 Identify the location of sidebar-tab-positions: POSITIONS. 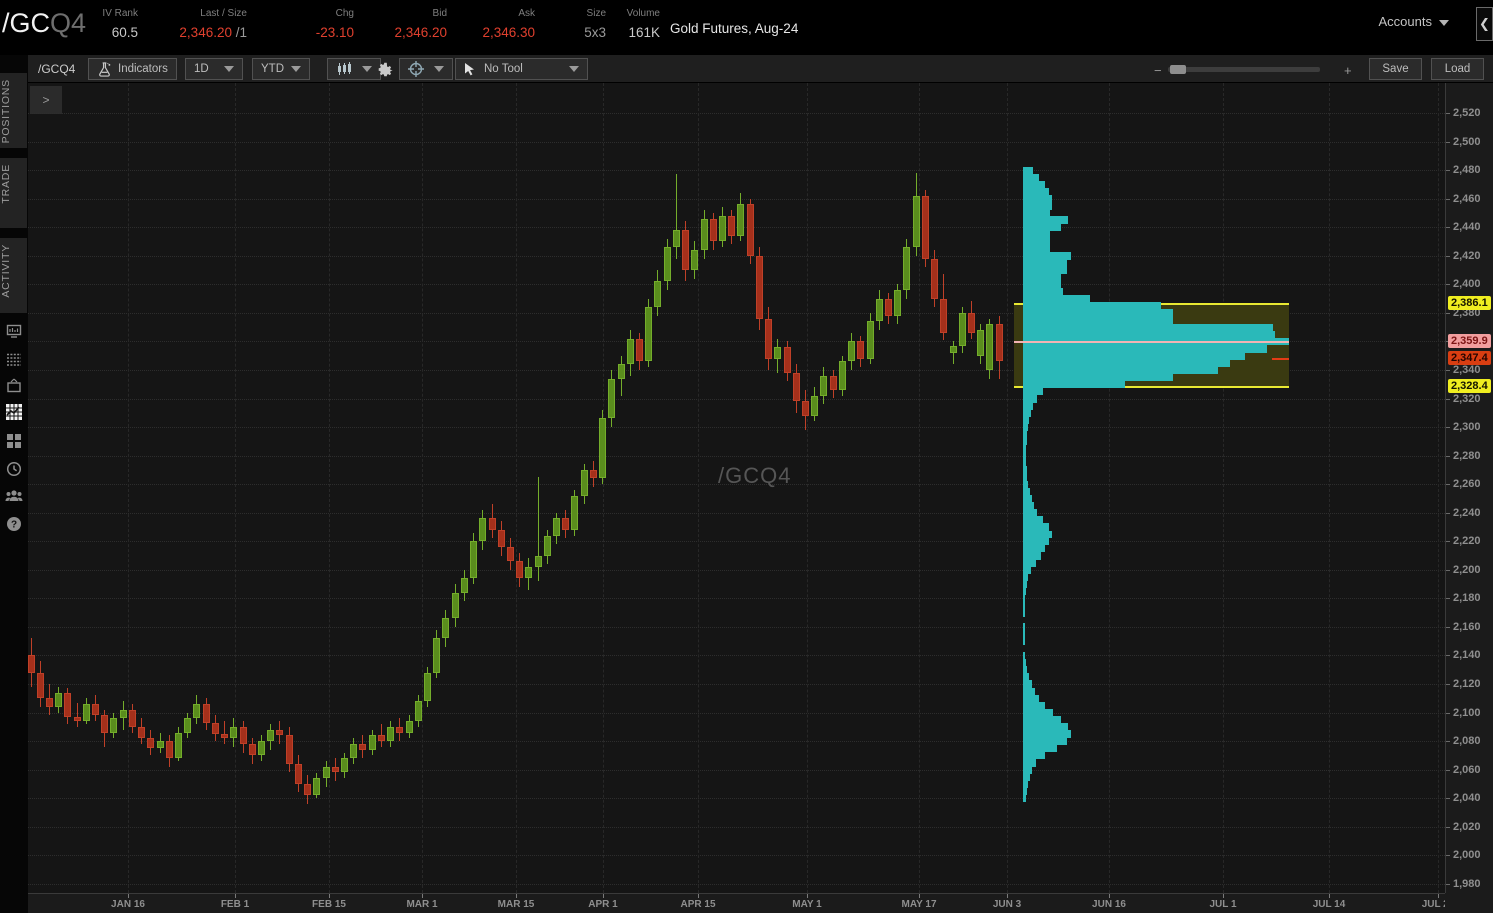
(13, 110).